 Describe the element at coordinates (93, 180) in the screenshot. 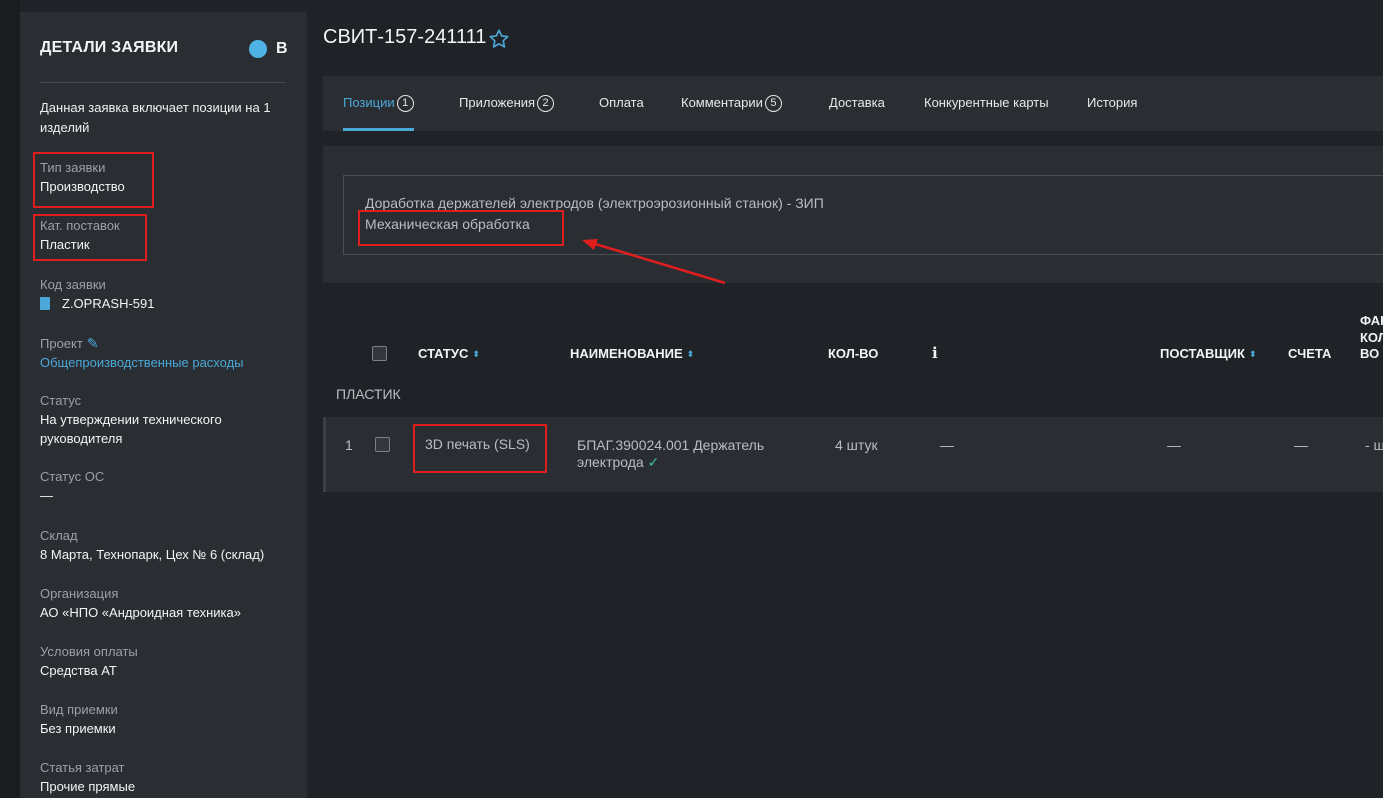

I see `annotation-box-request-type` at that location.